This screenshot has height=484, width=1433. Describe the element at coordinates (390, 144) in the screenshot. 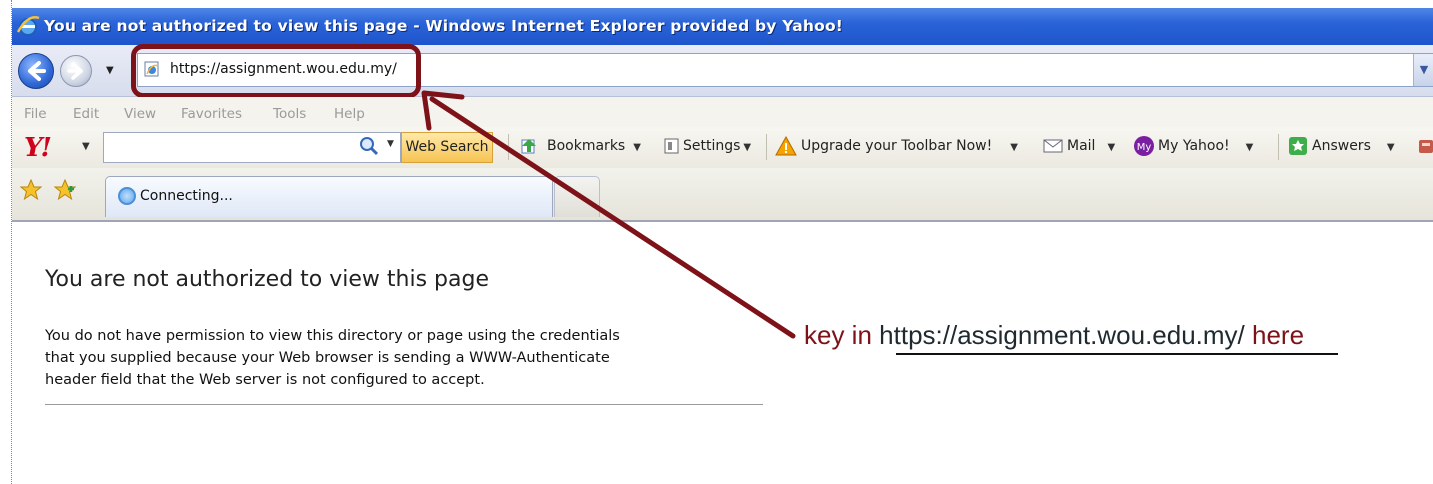

I see `search-dropdown-icon: ▼` at that location.